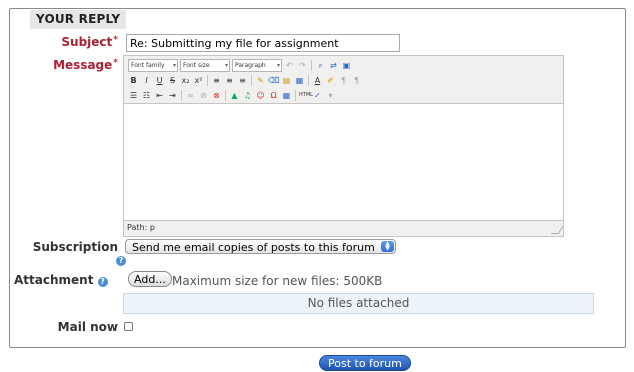 Image resolution: width=634 pixels, height=372 pixels. What do you see at coordinates (247, 95) in the screenshot?
I see `insert-media-icon: ♫` at bounding box center [247, 95].